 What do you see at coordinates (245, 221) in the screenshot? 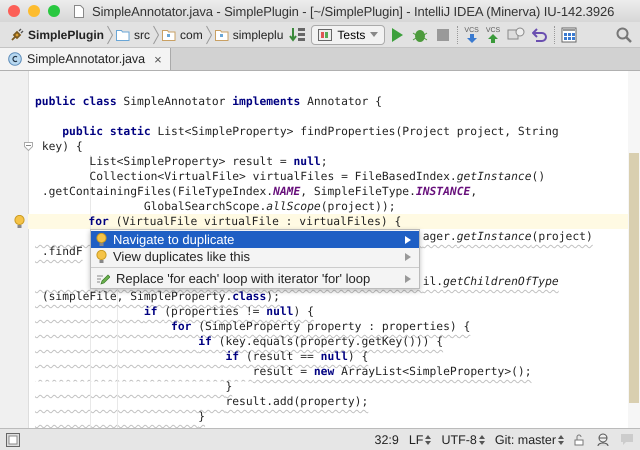
I see `code-line: for (VirtualFile virtualFile : virtualFiles) {` at bounding box center [245, 221].